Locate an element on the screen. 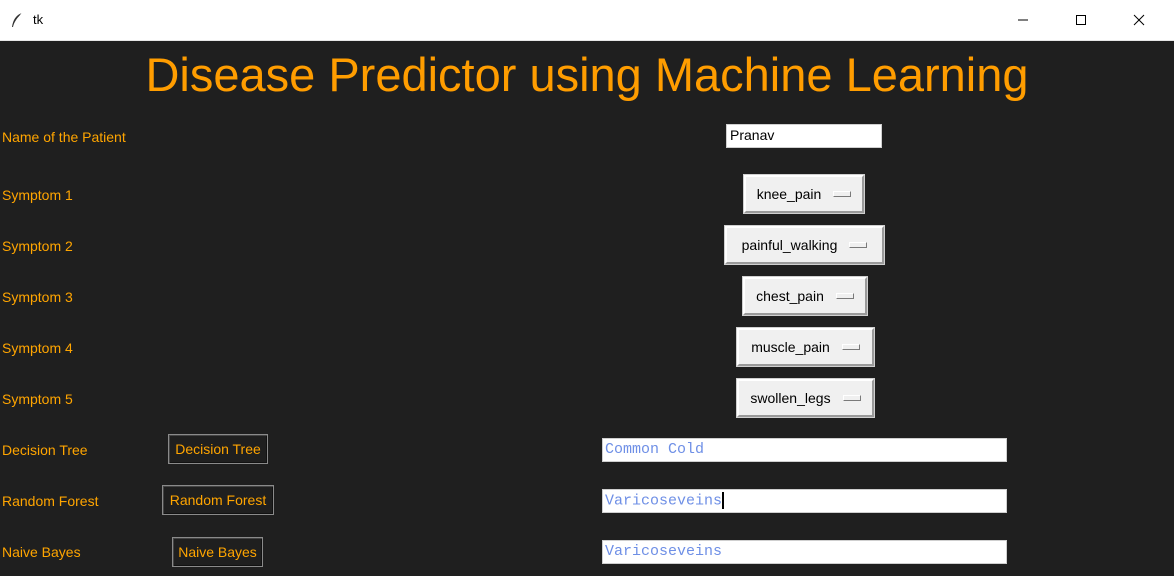  random-forest-result-text: Varicoseveins is located at coordinates (664, 501).